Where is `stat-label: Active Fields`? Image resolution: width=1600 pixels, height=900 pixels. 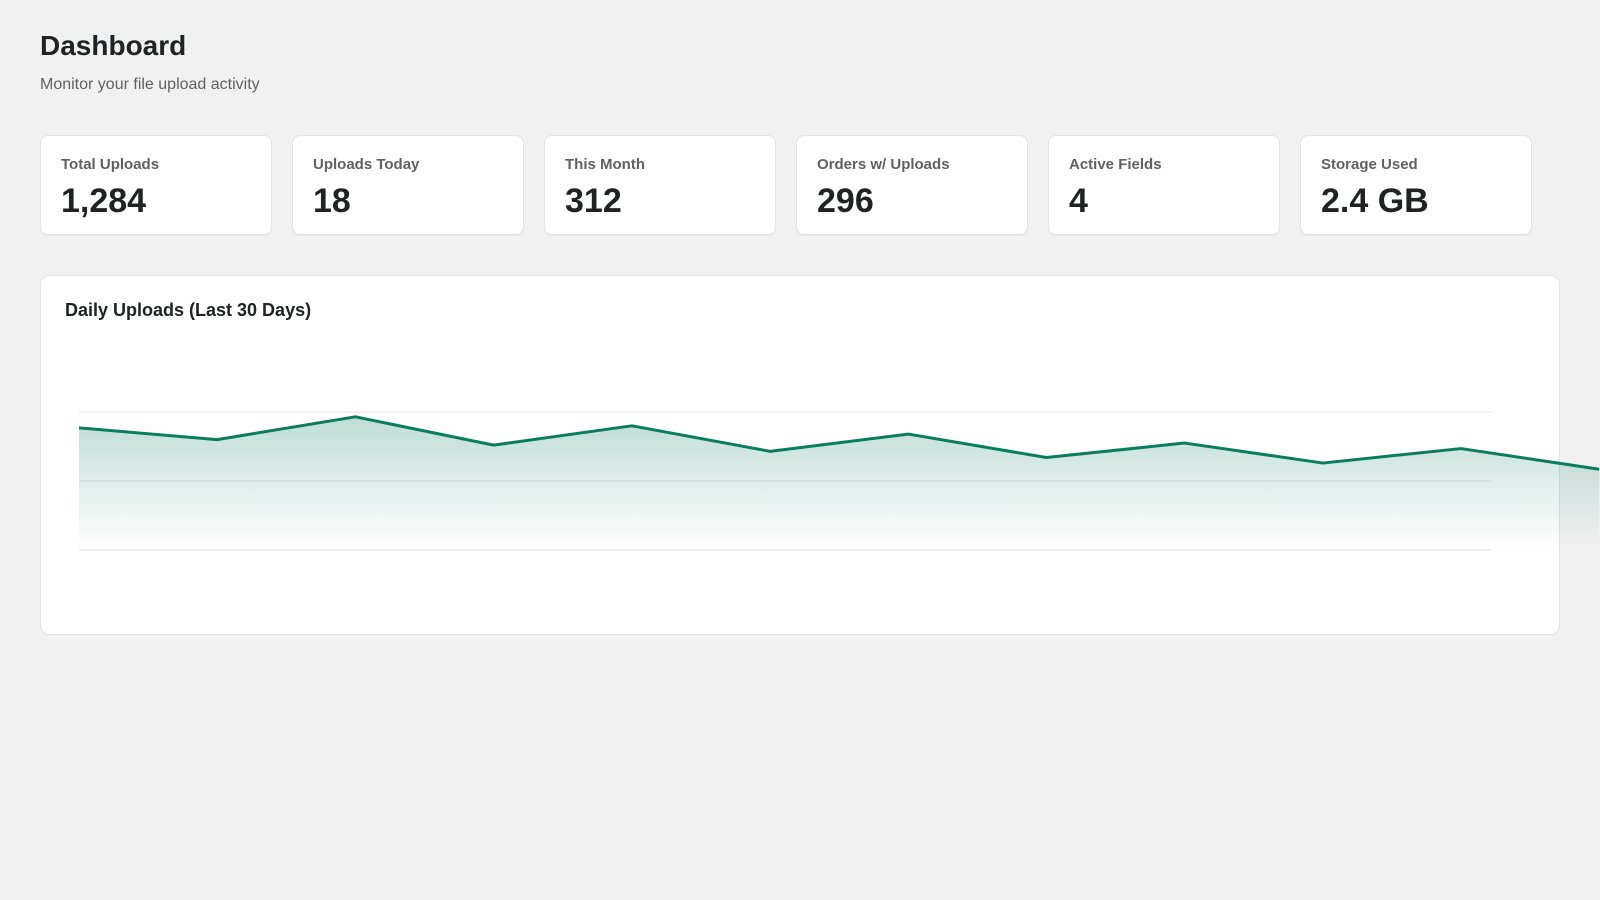
stat-label: Active Fields is located at coordinates (1115, 164).